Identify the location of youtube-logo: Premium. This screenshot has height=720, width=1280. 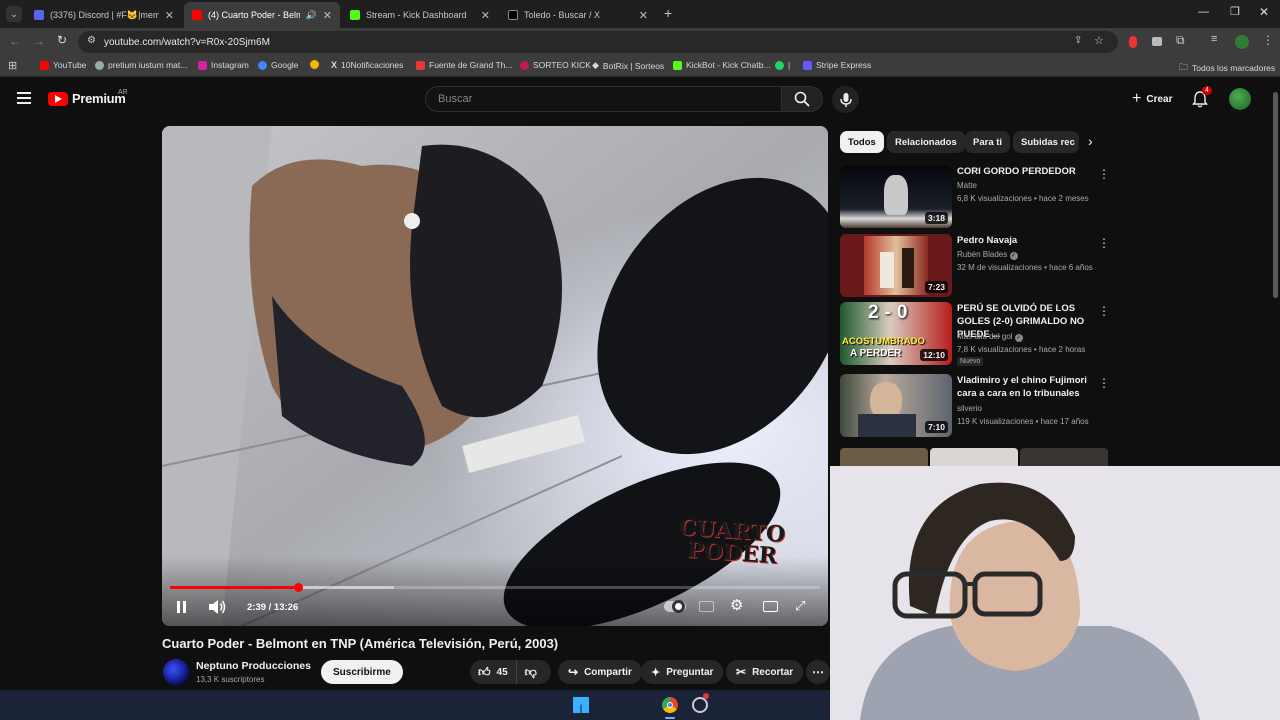
(87, 98).